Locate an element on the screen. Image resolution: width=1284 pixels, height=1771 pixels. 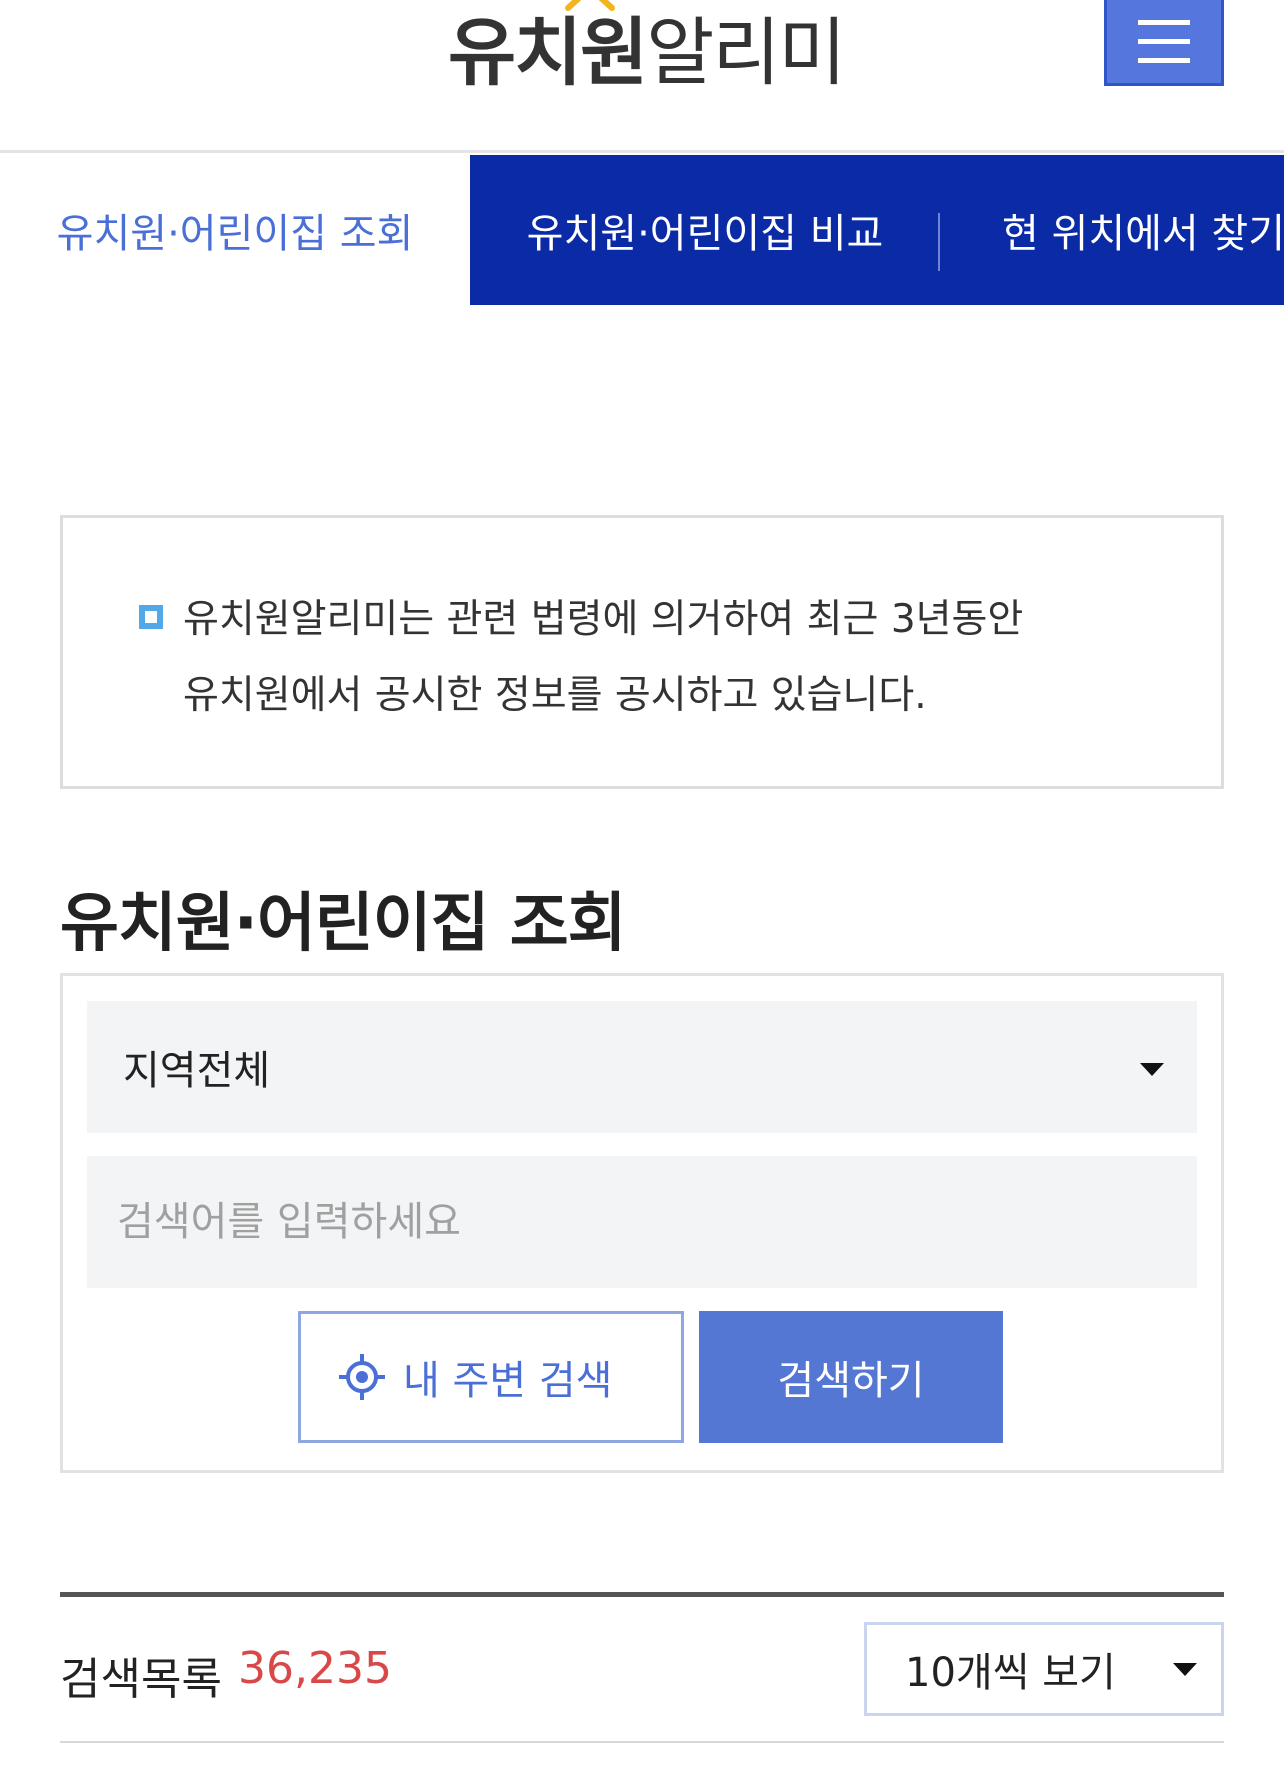
per-page-value: 10개씩 보기 is located at coordinates (1010, 1673).